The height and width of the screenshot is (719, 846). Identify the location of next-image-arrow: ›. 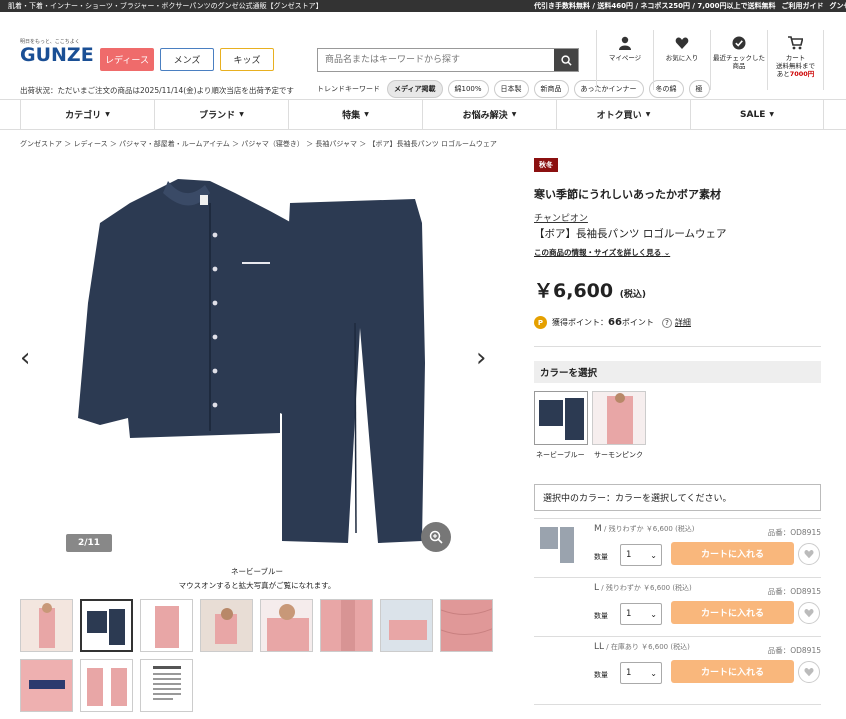
(481, 358).